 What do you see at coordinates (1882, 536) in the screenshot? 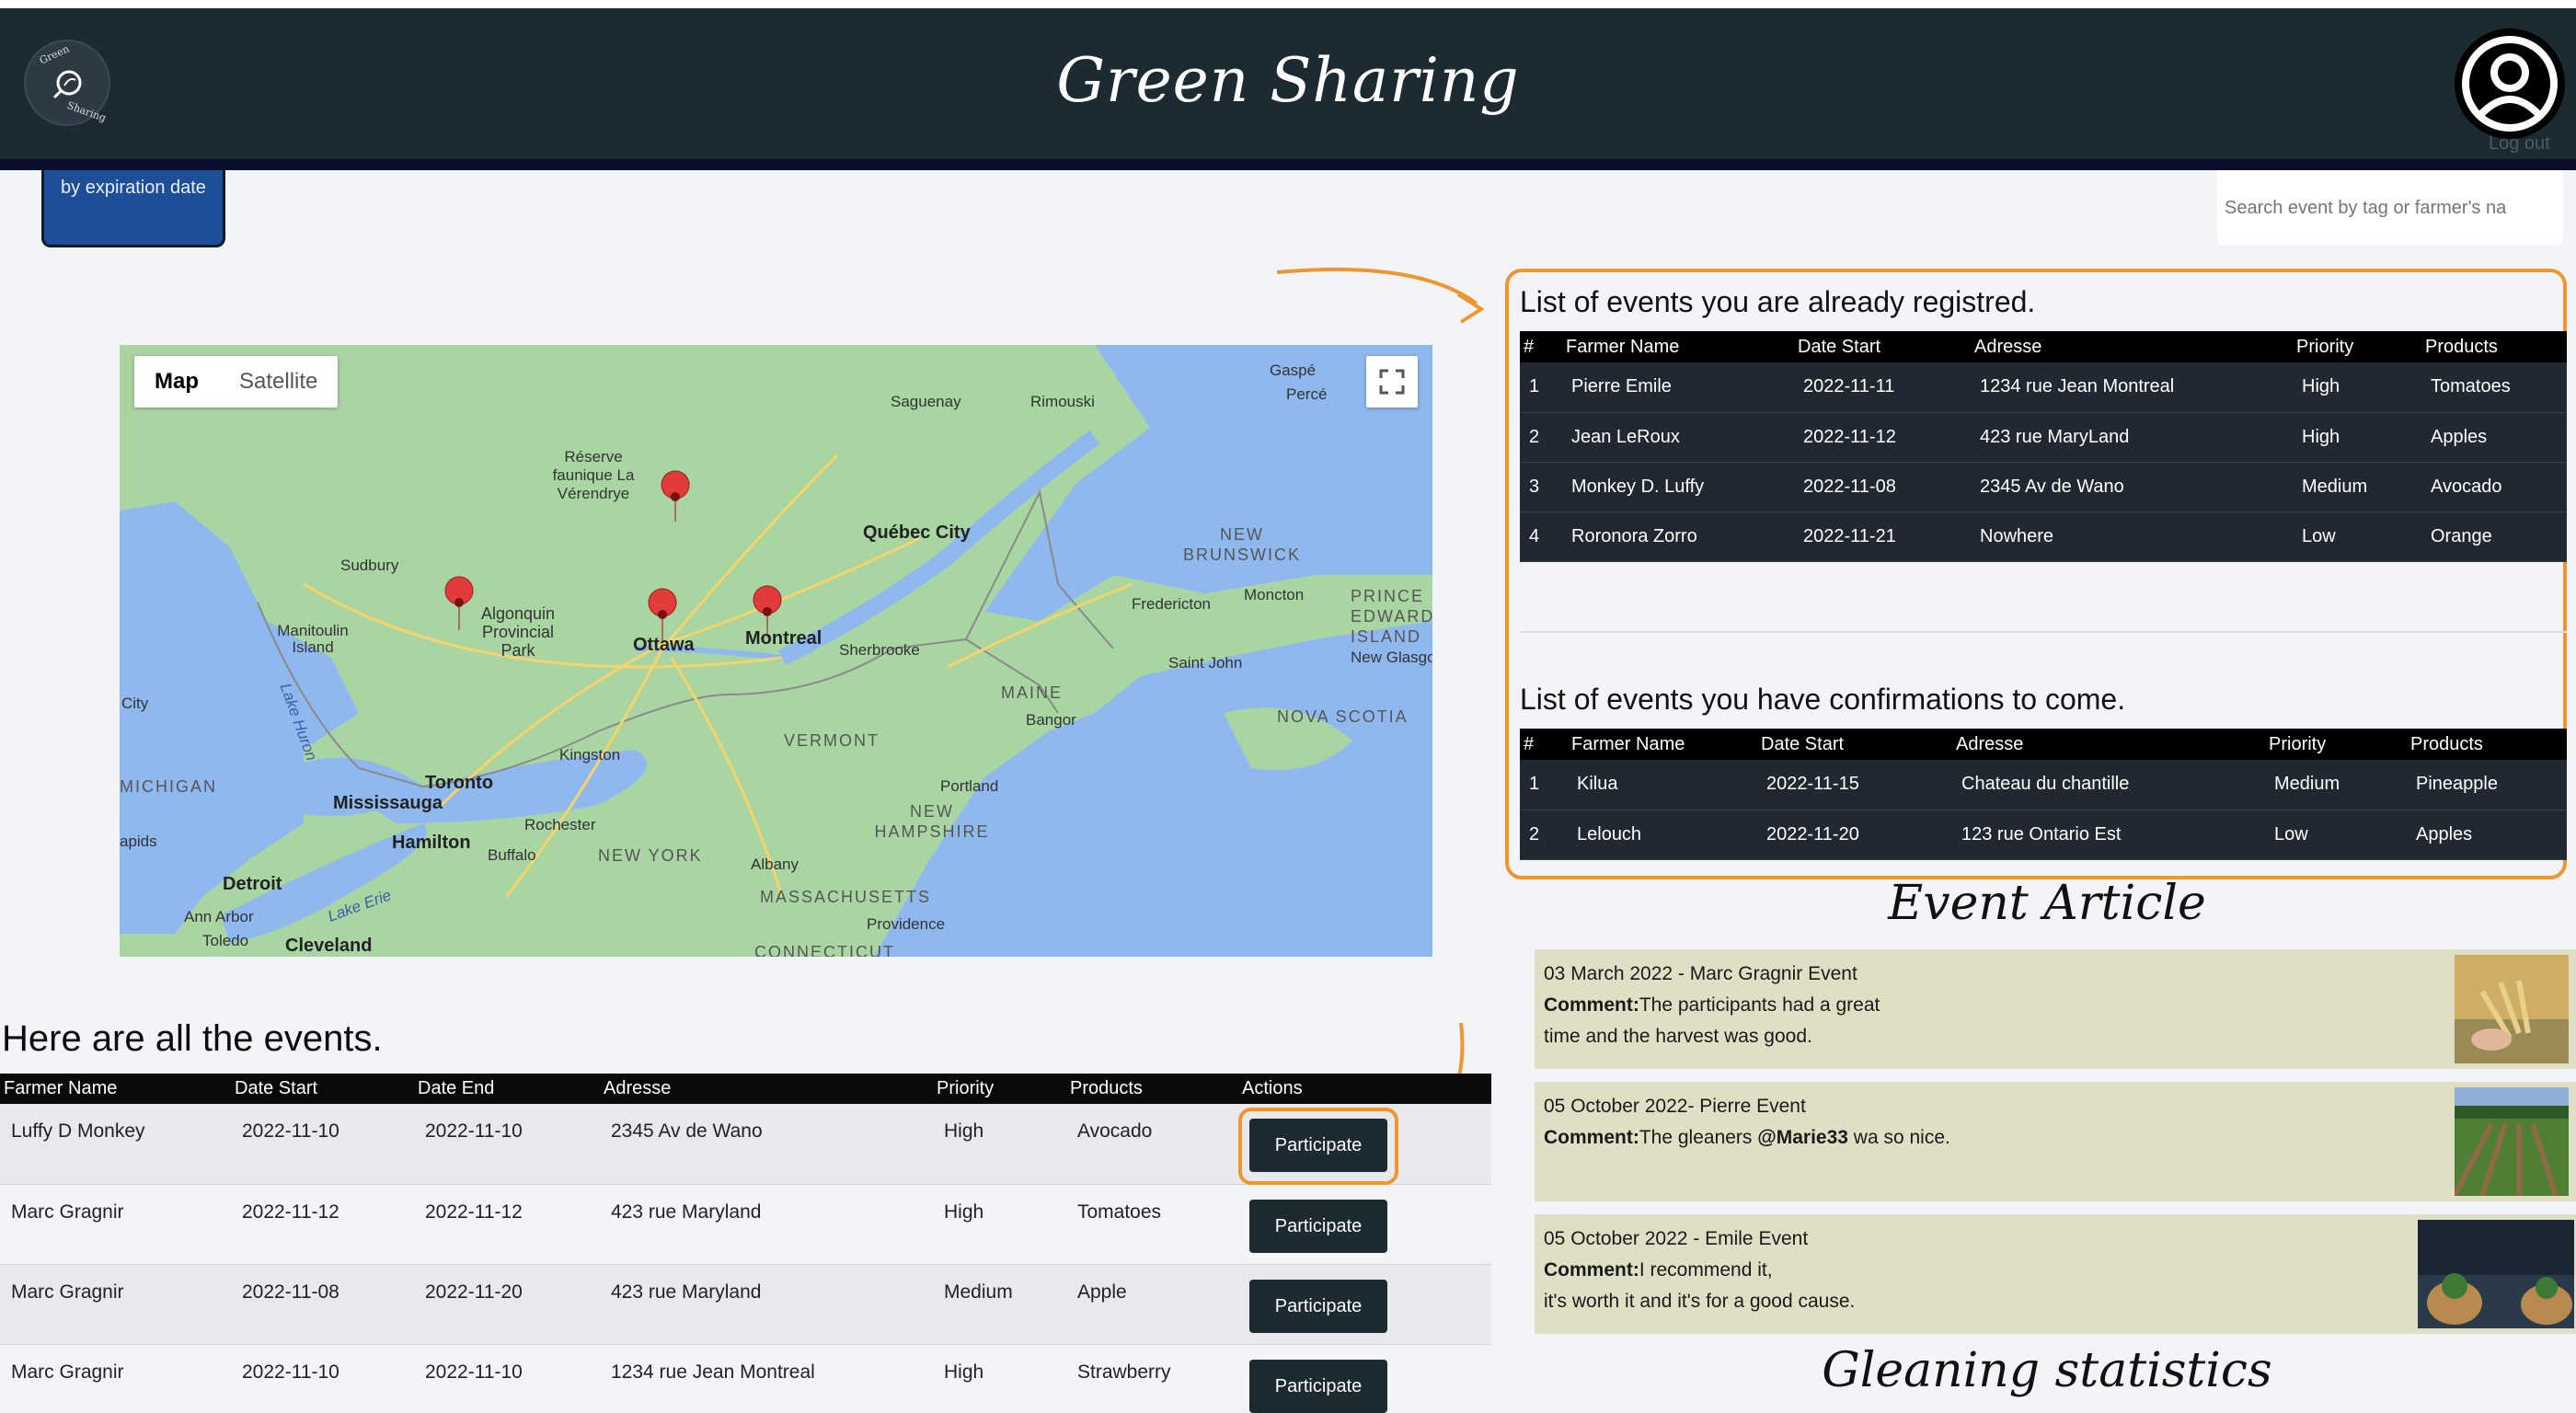
I see `cell-start: 2022-11-21` at bounding box center [1882, 536].